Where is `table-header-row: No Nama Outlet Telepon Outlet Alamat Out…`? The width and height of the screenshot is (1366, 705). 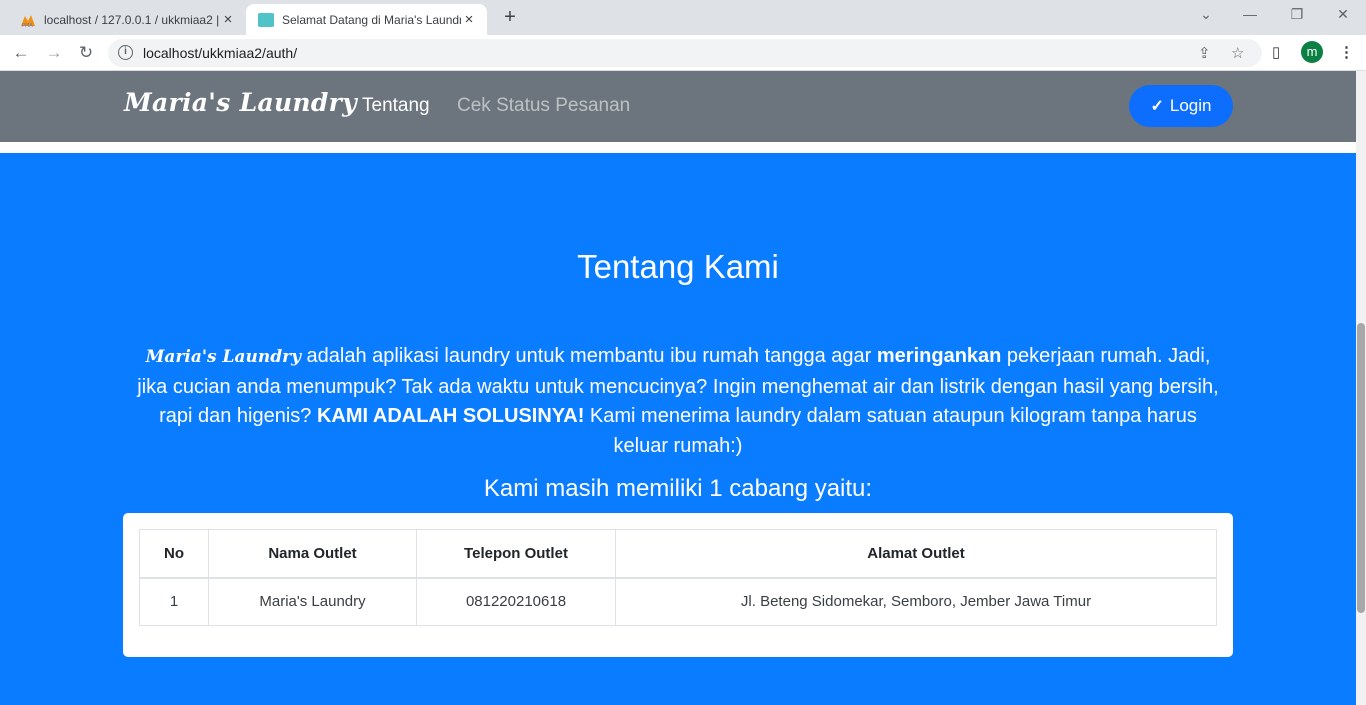
table-header-row: No Nama Outlet Telepon Outlet Alamat Out… is located at coordinates (678, 554).